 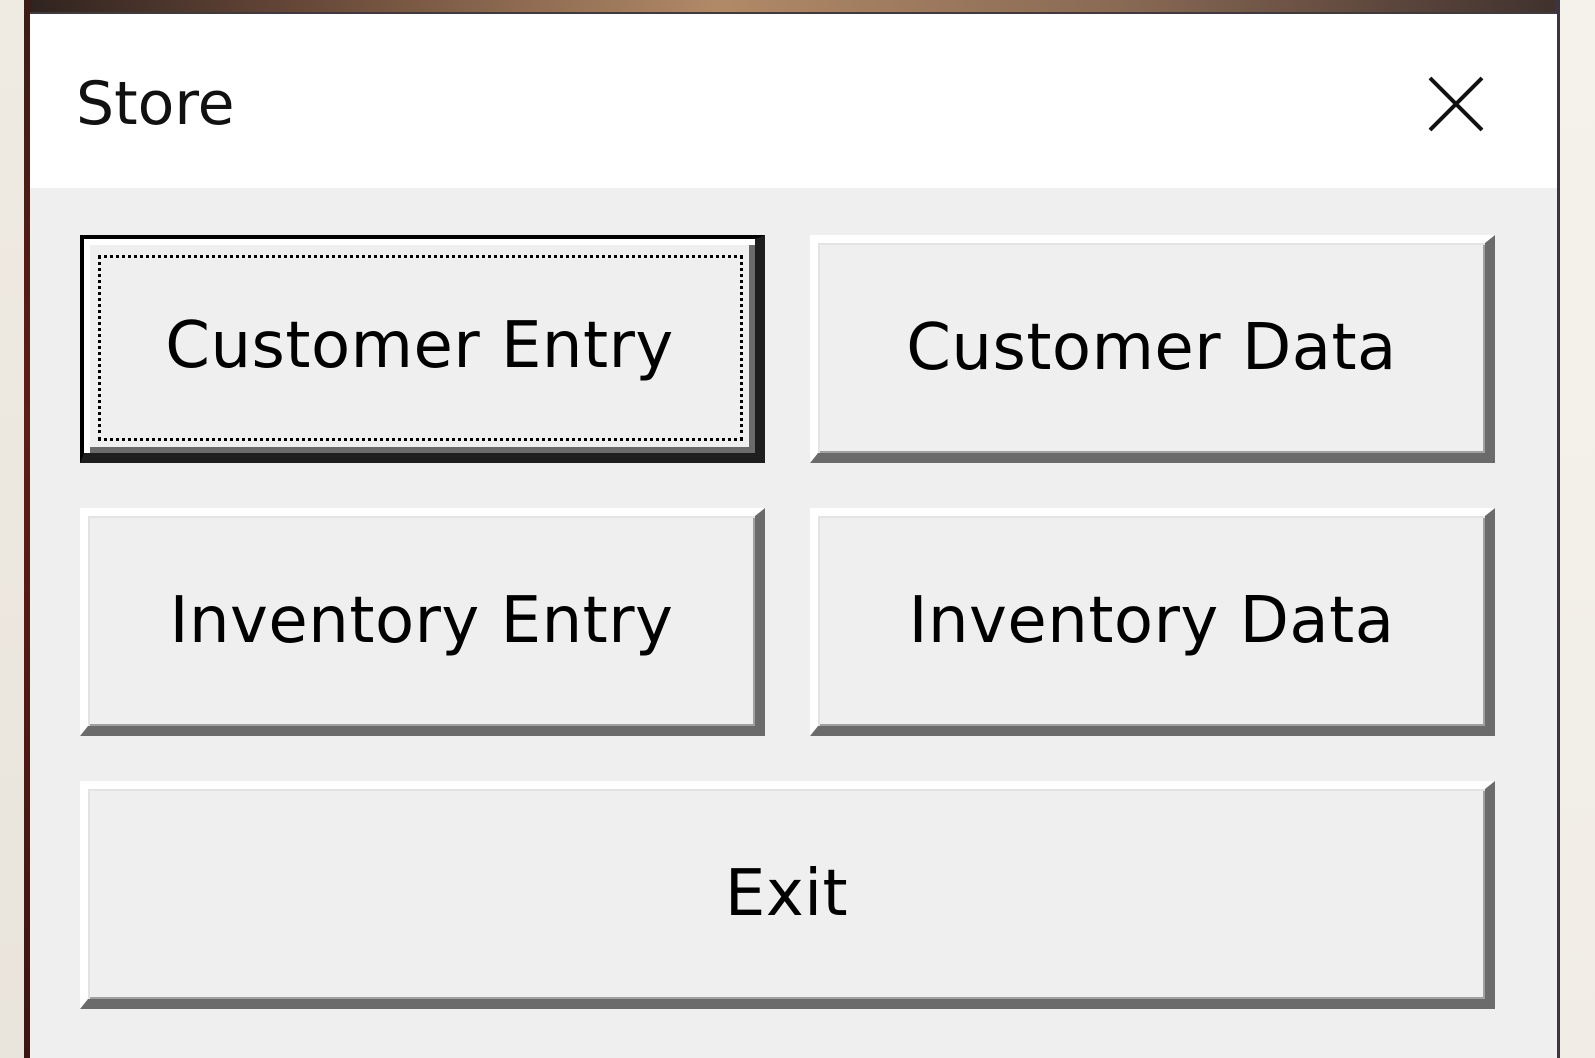 I want to click on customer-data-button: Customer Data, so click(x=1152, y=349).